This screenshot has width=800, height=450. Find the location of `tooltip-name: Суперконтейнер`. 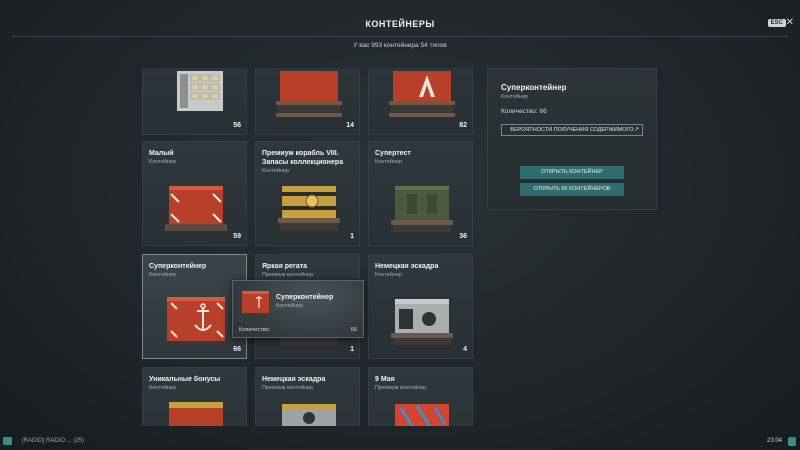

tooltip-name: Суперконтейнер is located at coordinates (305, 297).